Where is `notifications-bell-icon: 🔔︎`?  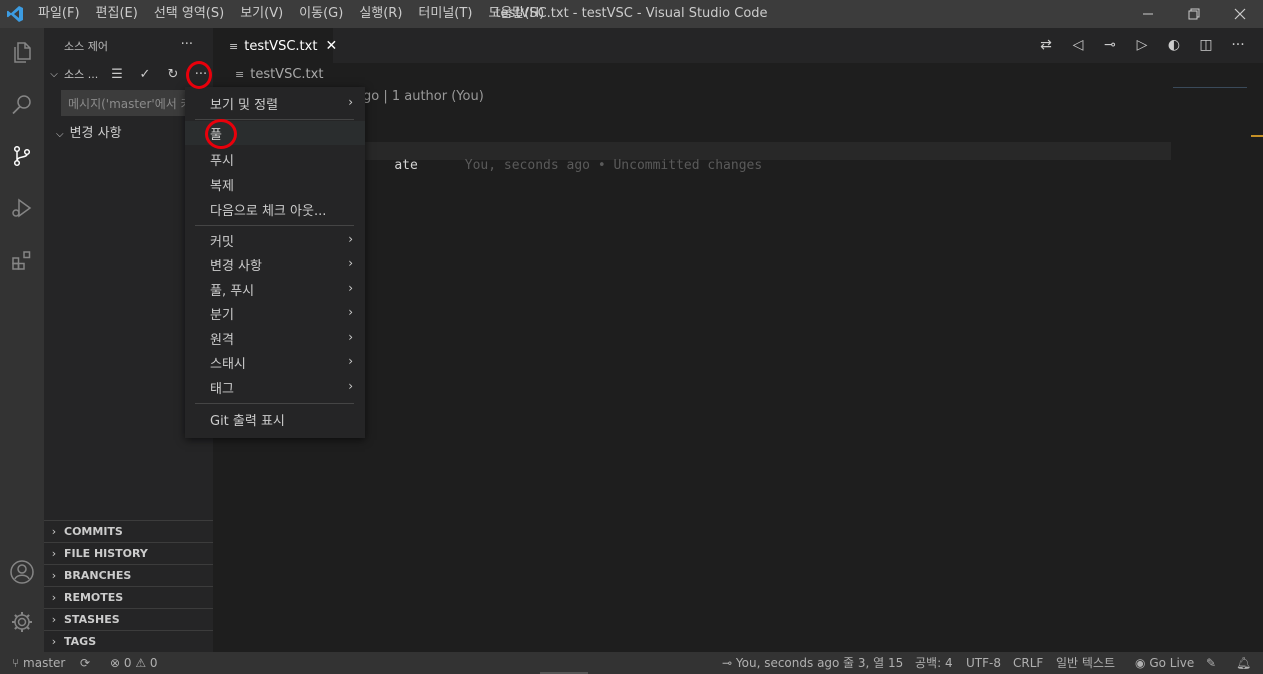
notifications-bell-icon: 🔔︎ is located at coordinates (1243, 663).